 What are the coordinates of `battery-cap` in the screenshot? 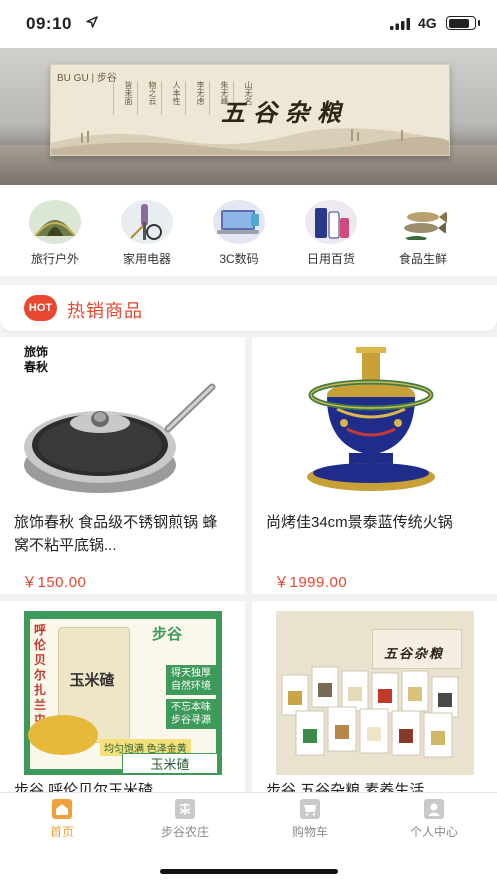 It's located at (479, 23).